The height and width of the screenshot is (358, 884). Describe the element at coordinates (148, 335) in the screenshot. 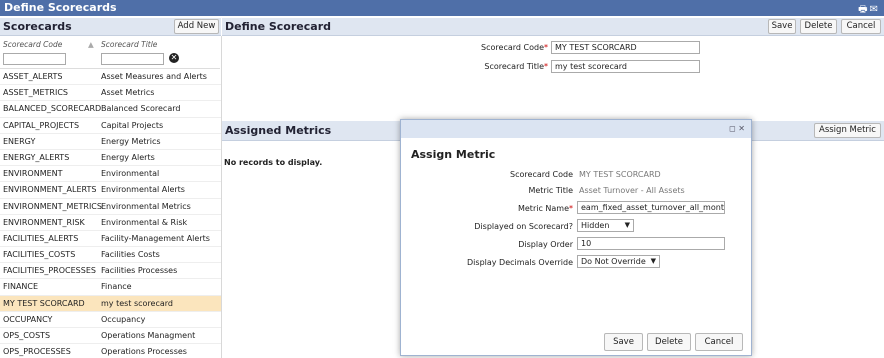

I see `row-title: Operations Managment` at that location.